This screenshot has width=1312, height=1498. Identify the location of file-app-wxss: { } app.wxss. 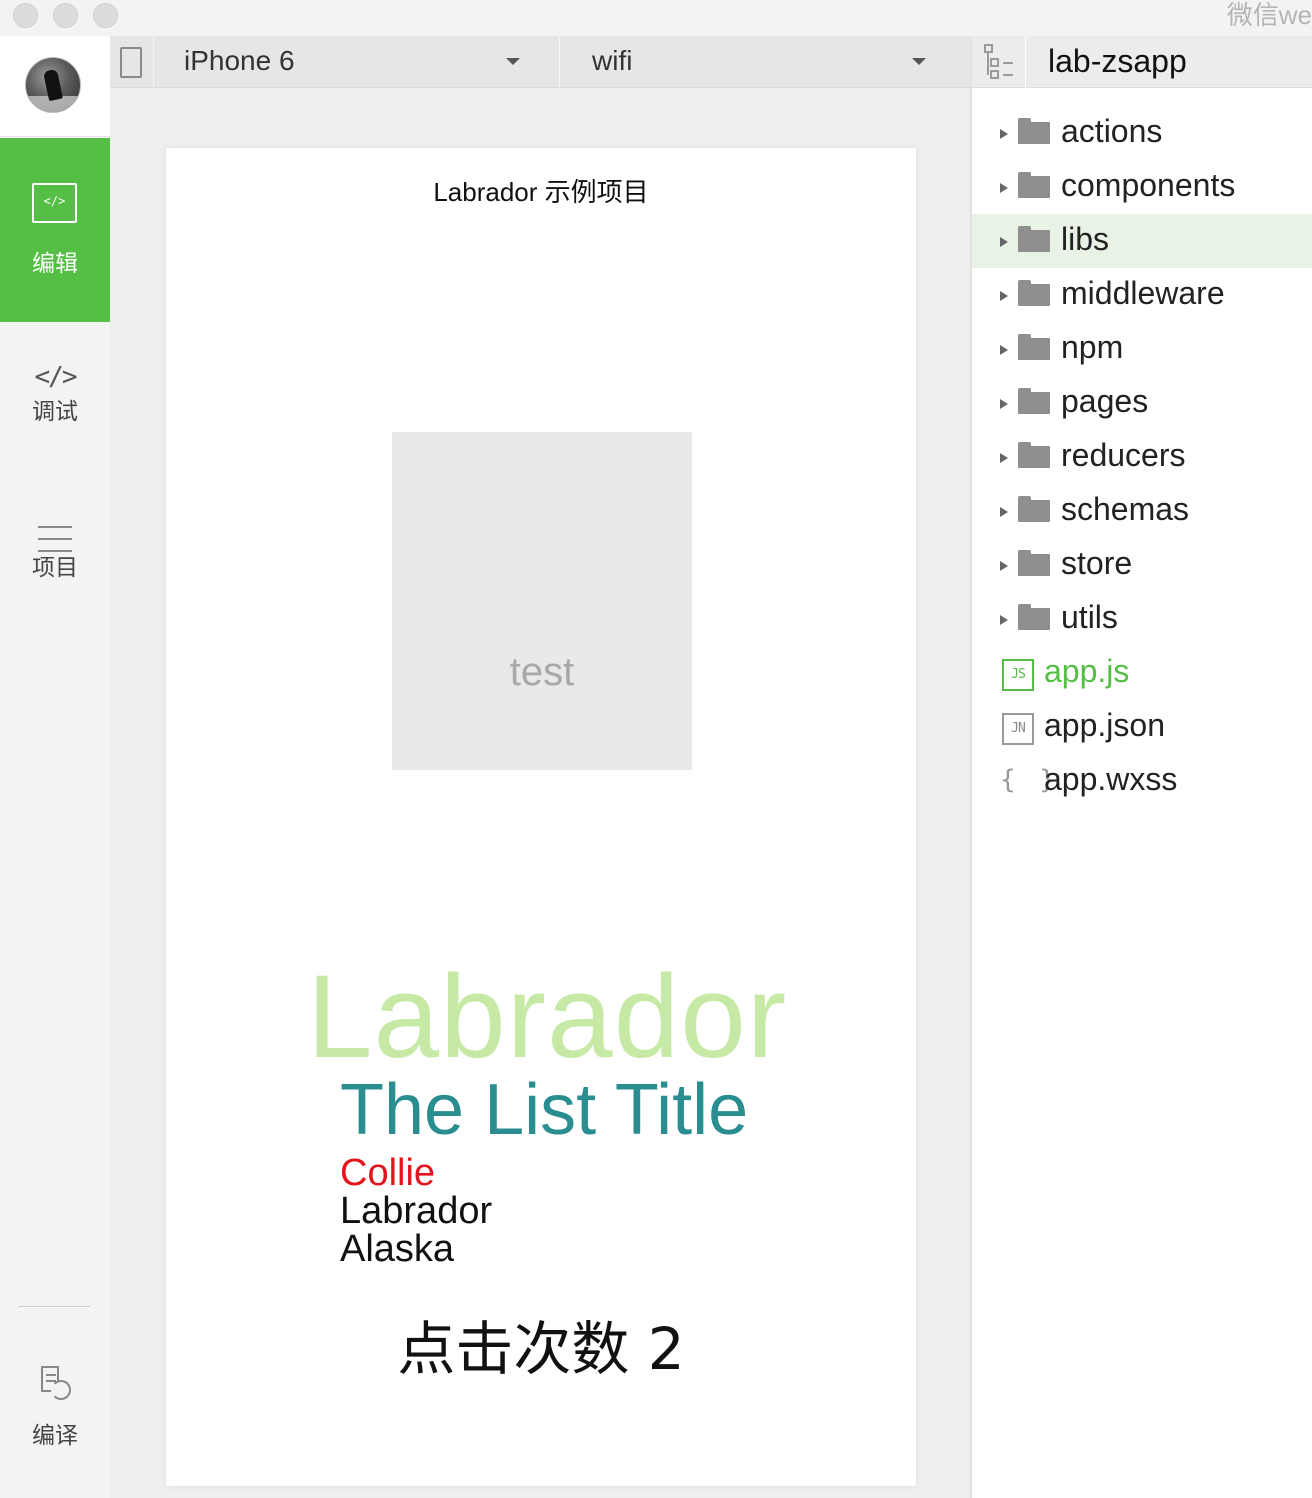
(1142, 781).